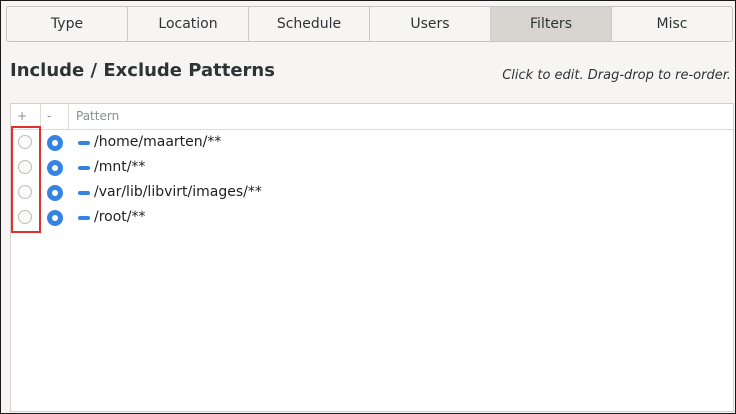  Describe the element at coordinates (120, 217) in the screenshot. I see `pattern-text: /root/**` at that location.